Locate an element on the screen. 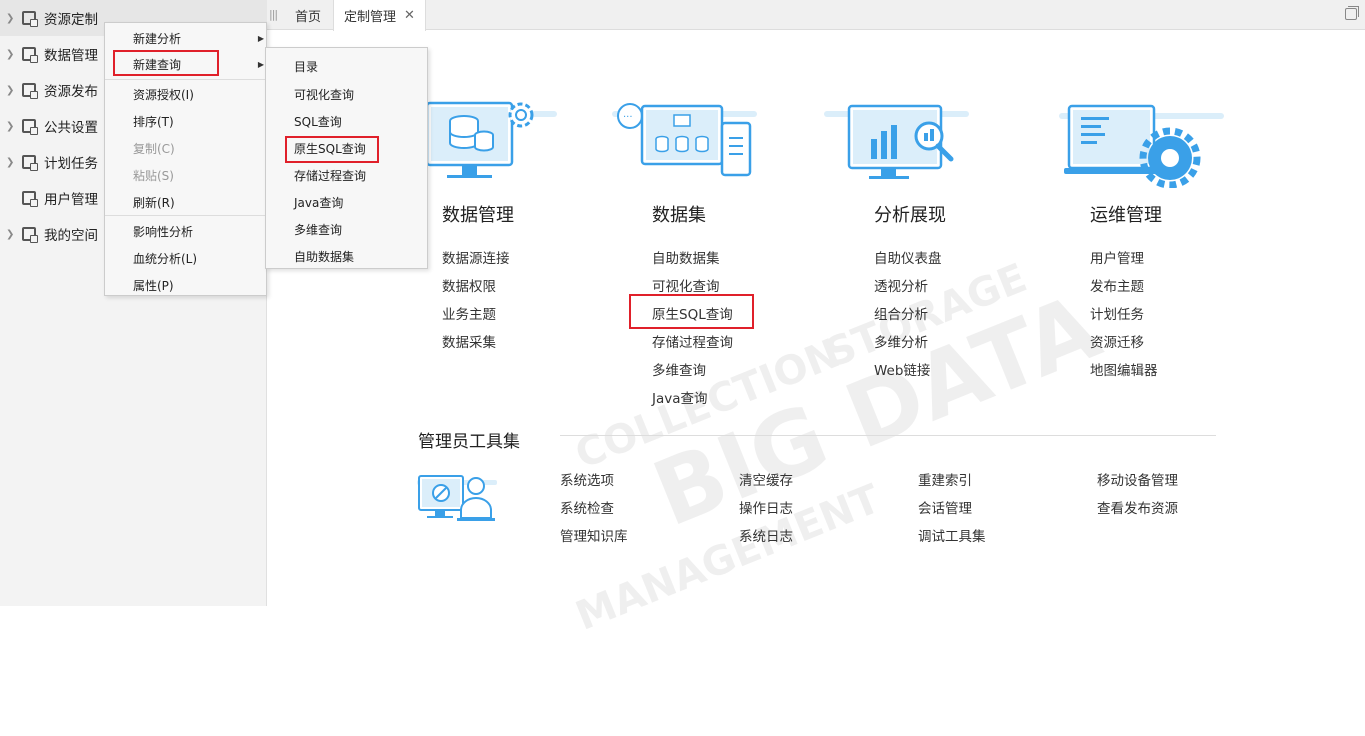 Image resolution: width=1365 pixels, height=736 pixels. link-resource-migration: 资源迁移 is located at coordinates (1117, 341).